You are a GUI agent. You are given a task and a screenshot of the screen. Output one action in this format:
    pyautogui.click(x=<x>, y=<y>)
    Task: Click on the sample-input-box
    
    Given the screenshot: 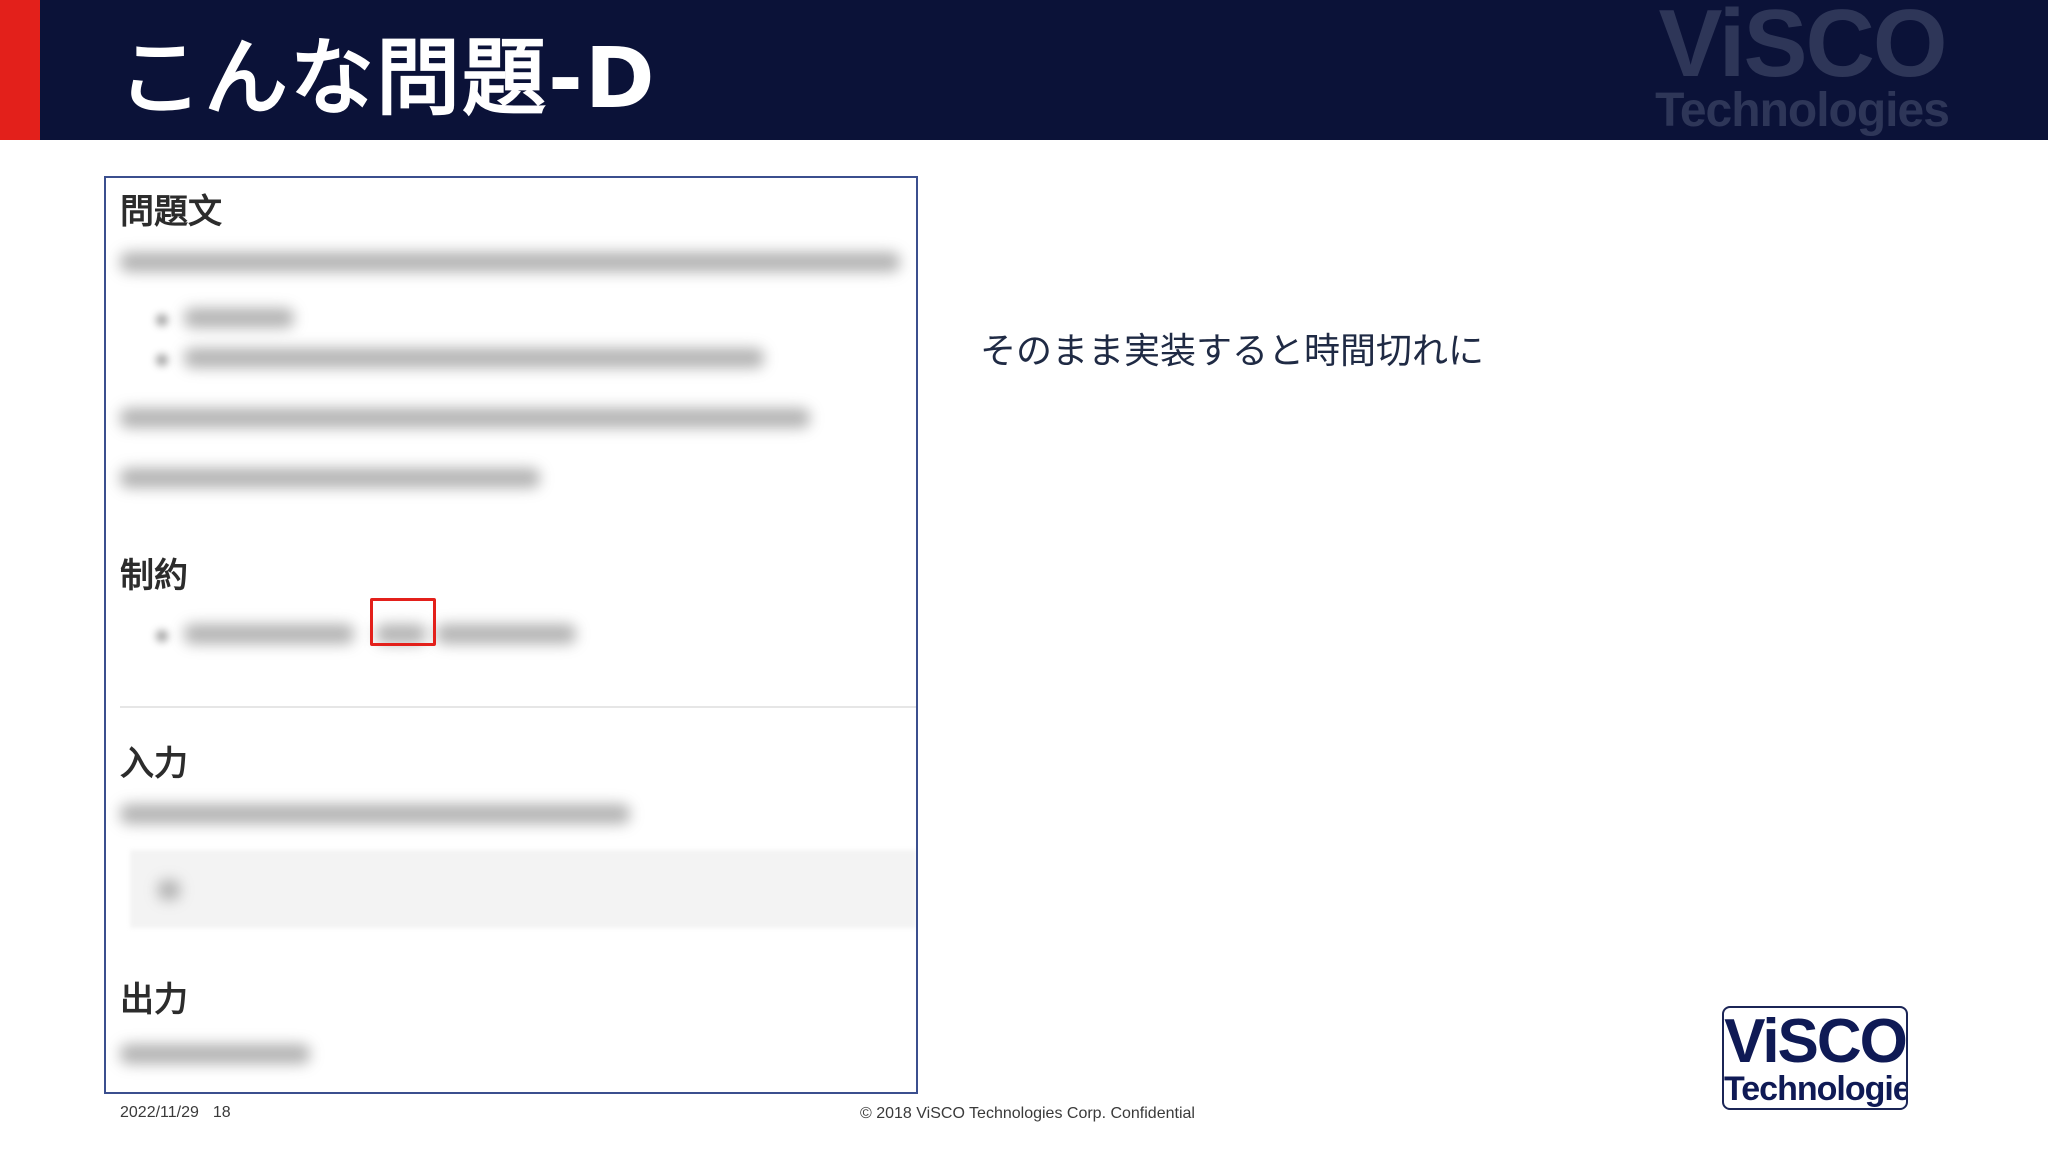 What is the action you would take?
    pyautogui.click(x=523, y=889)
    